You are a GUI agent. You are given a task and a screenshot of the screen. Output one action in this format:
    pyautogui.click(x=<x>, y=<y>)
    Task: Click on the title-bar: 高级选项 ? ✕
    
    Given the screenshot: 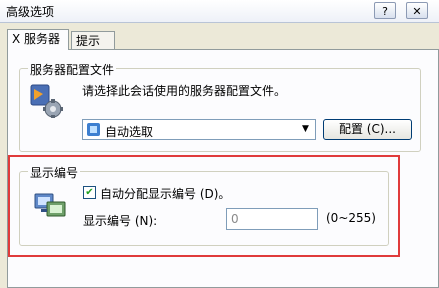 What is the action you would take?
    pyautogui.click(x=219, y=11)
    